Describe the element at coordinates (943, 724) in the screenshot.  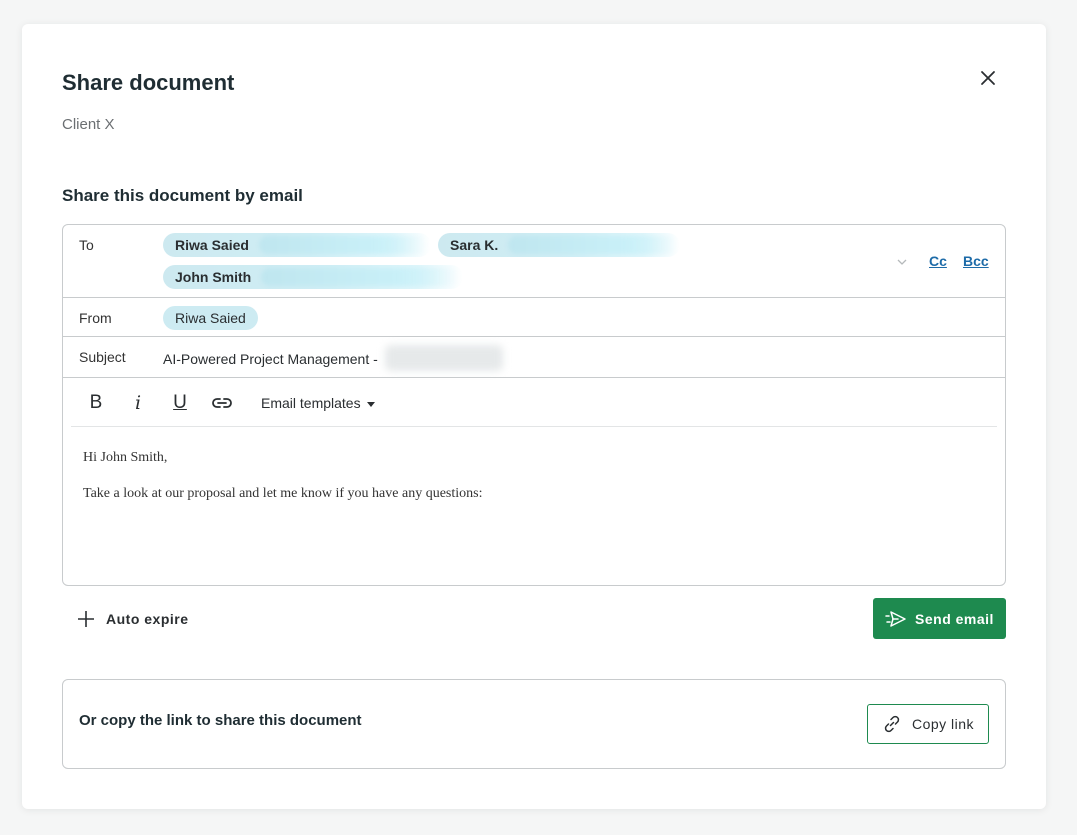
I see `copy-link-label: Copy link` at that location.